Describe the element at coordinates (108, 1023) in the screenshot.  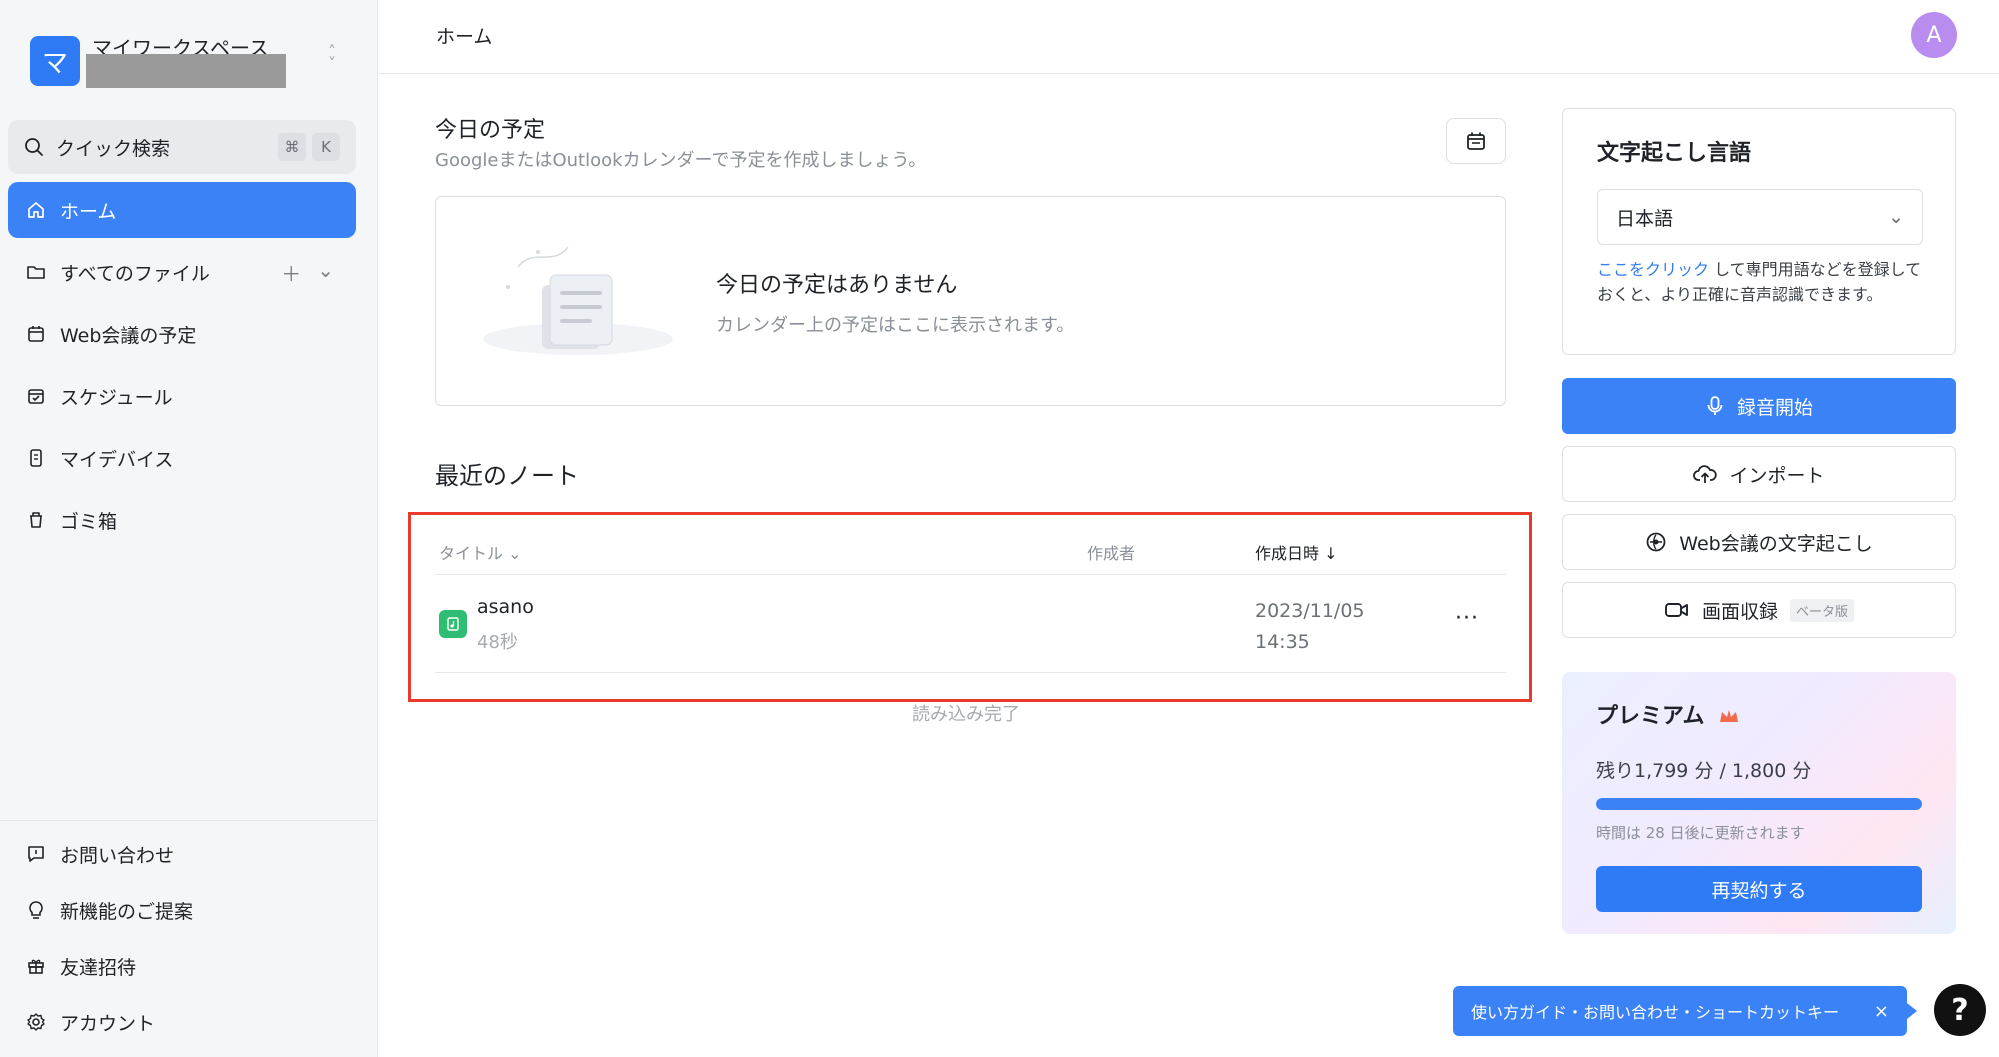
I see `nav-label: アカウント` at that location.